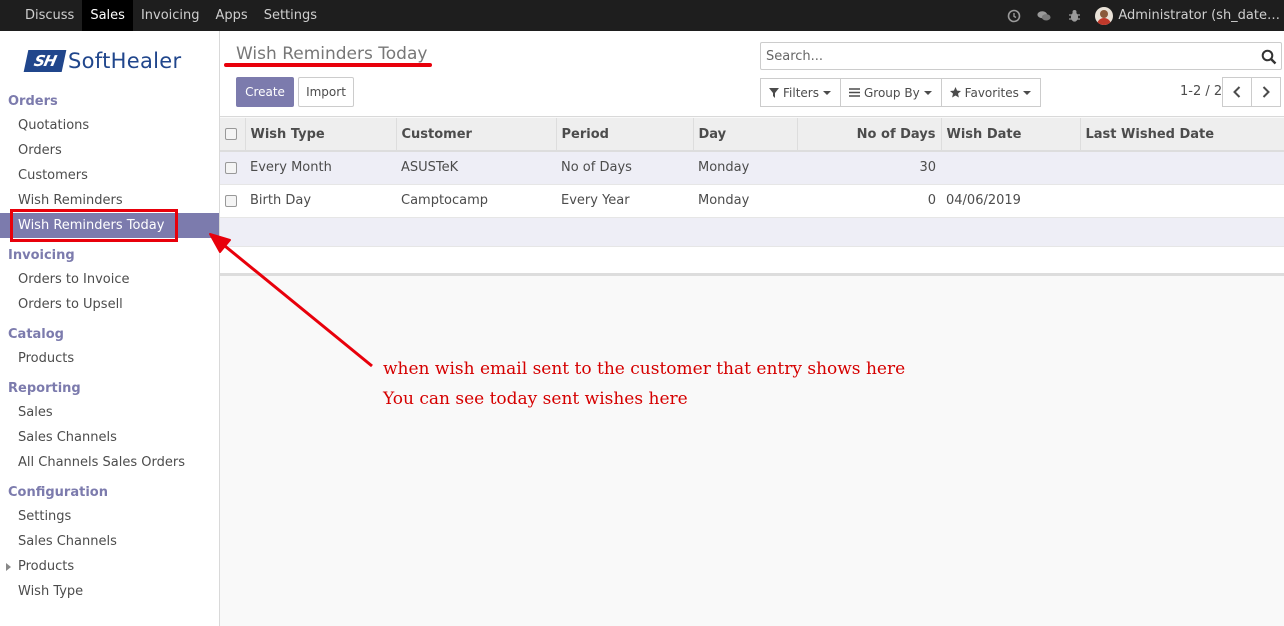 This screenshot has width=1284, height=626. What do you see at coordinates (265, 92) in the screenshot?
I see `create-button: Create` at bounding box center [265, 92].